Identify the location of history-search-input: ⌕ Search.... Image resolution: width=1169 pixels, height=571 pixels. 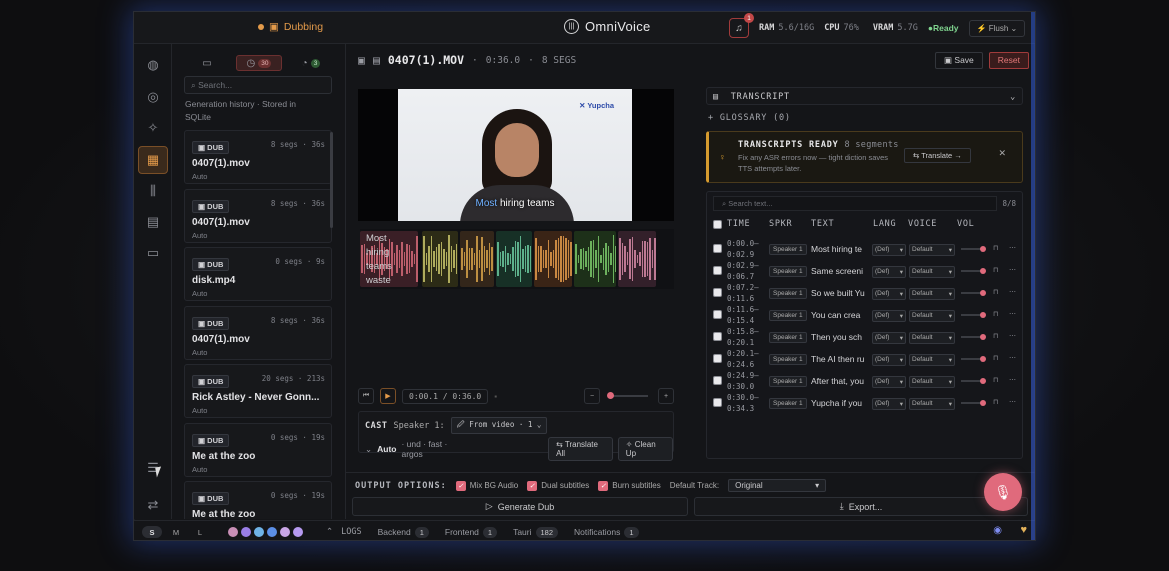
(258, 85).